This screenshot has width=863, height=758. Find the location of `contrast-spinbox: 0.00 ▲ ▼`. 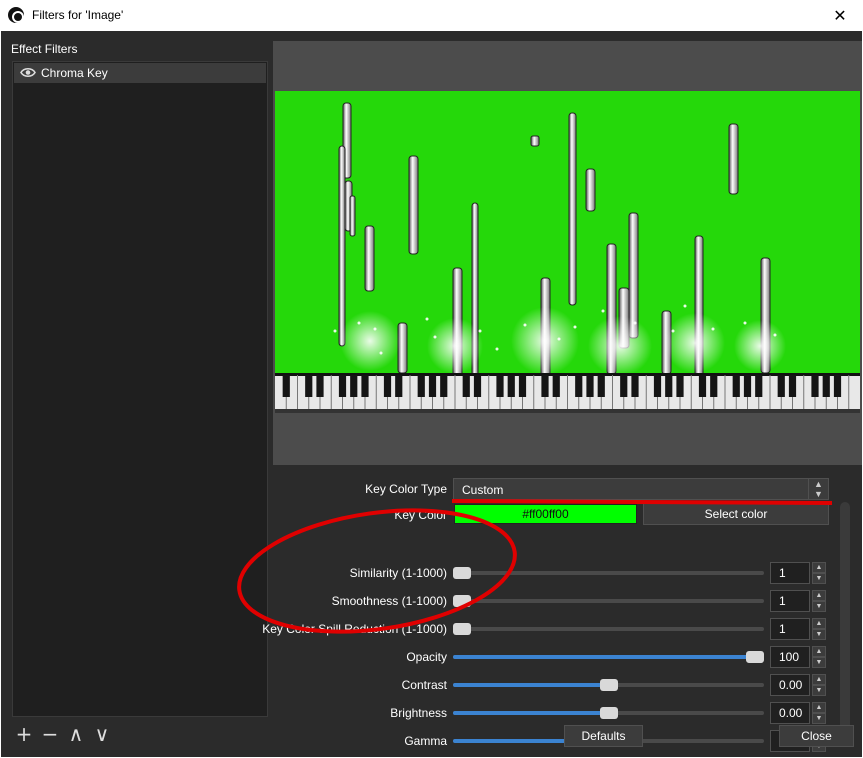

contrast-spinbox: 0.00 ▲ ▼ is located at coordinates (799, 685).